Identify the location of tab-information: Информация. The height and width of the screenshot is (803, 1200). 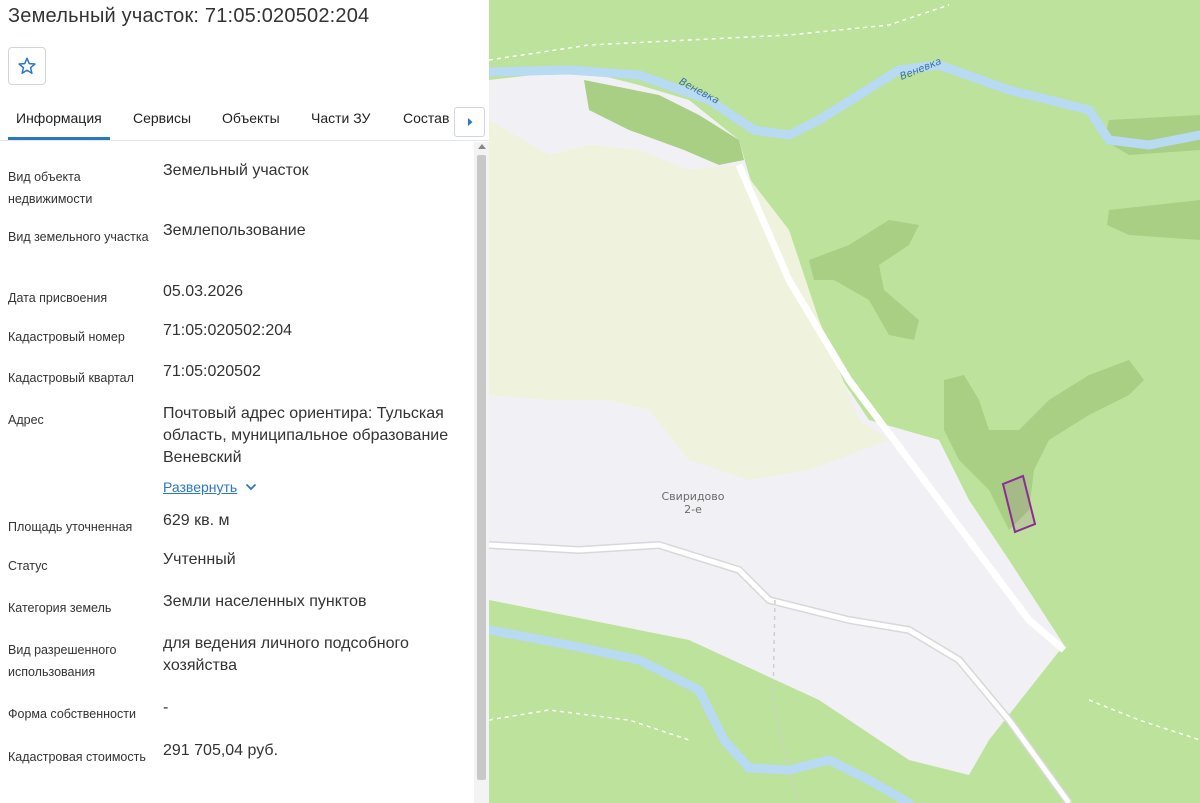
(59, 125).